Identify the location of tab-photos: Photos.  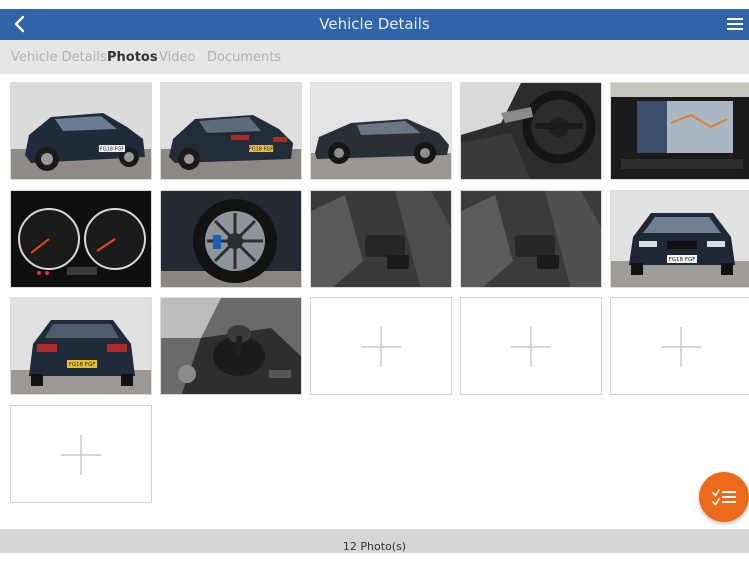
(132, 57).